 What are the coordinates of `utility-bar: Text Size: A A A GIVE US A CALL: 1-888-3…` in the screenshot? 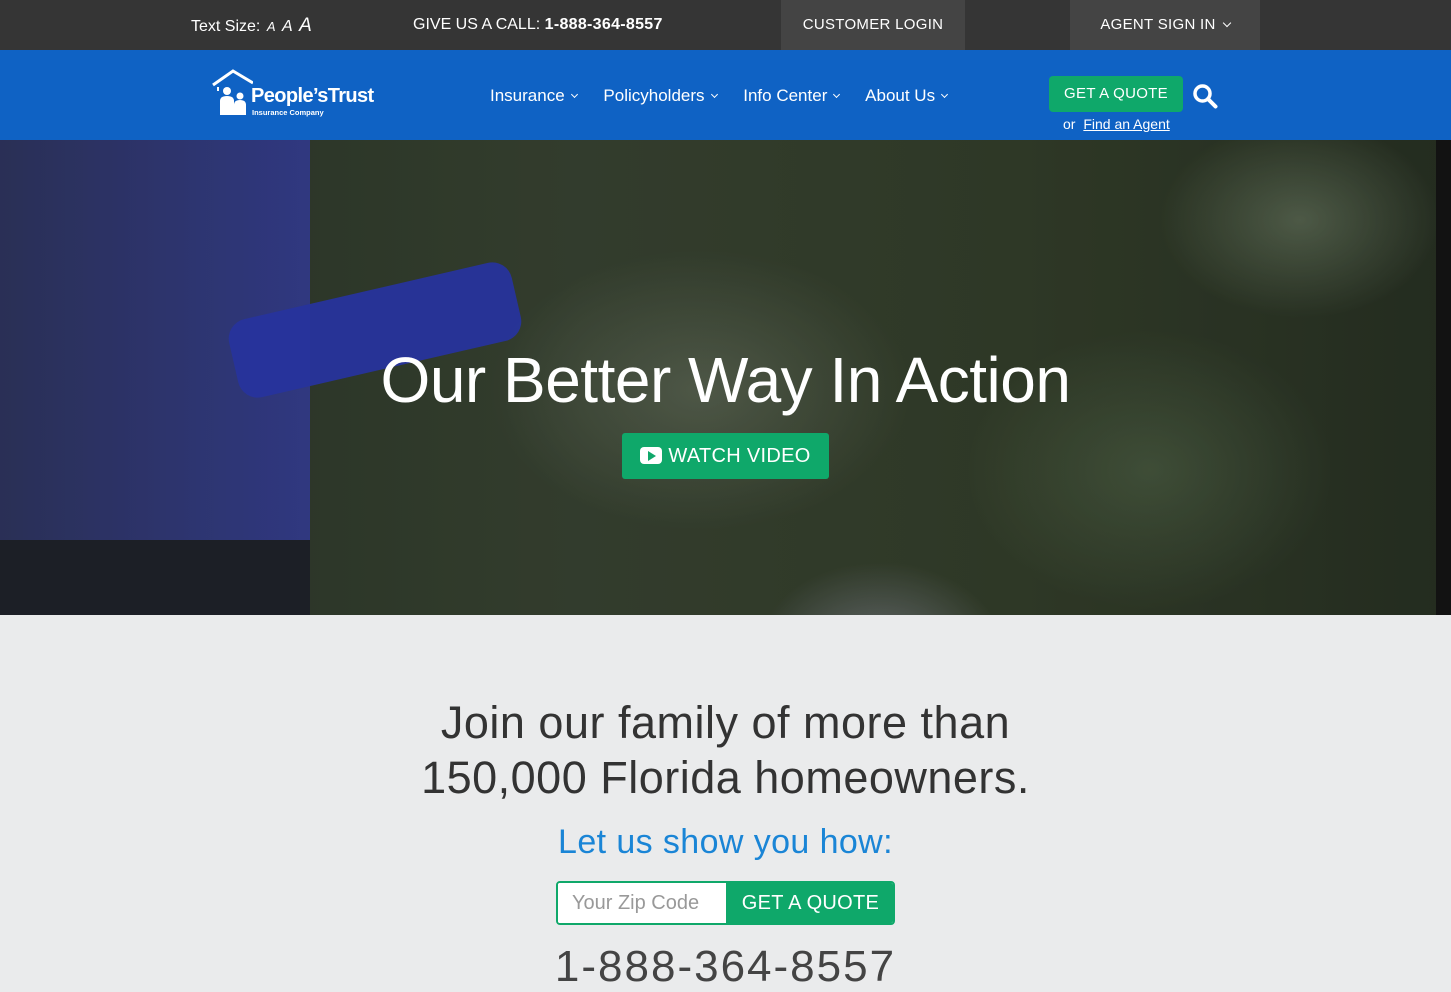 It's located at (725, 25).